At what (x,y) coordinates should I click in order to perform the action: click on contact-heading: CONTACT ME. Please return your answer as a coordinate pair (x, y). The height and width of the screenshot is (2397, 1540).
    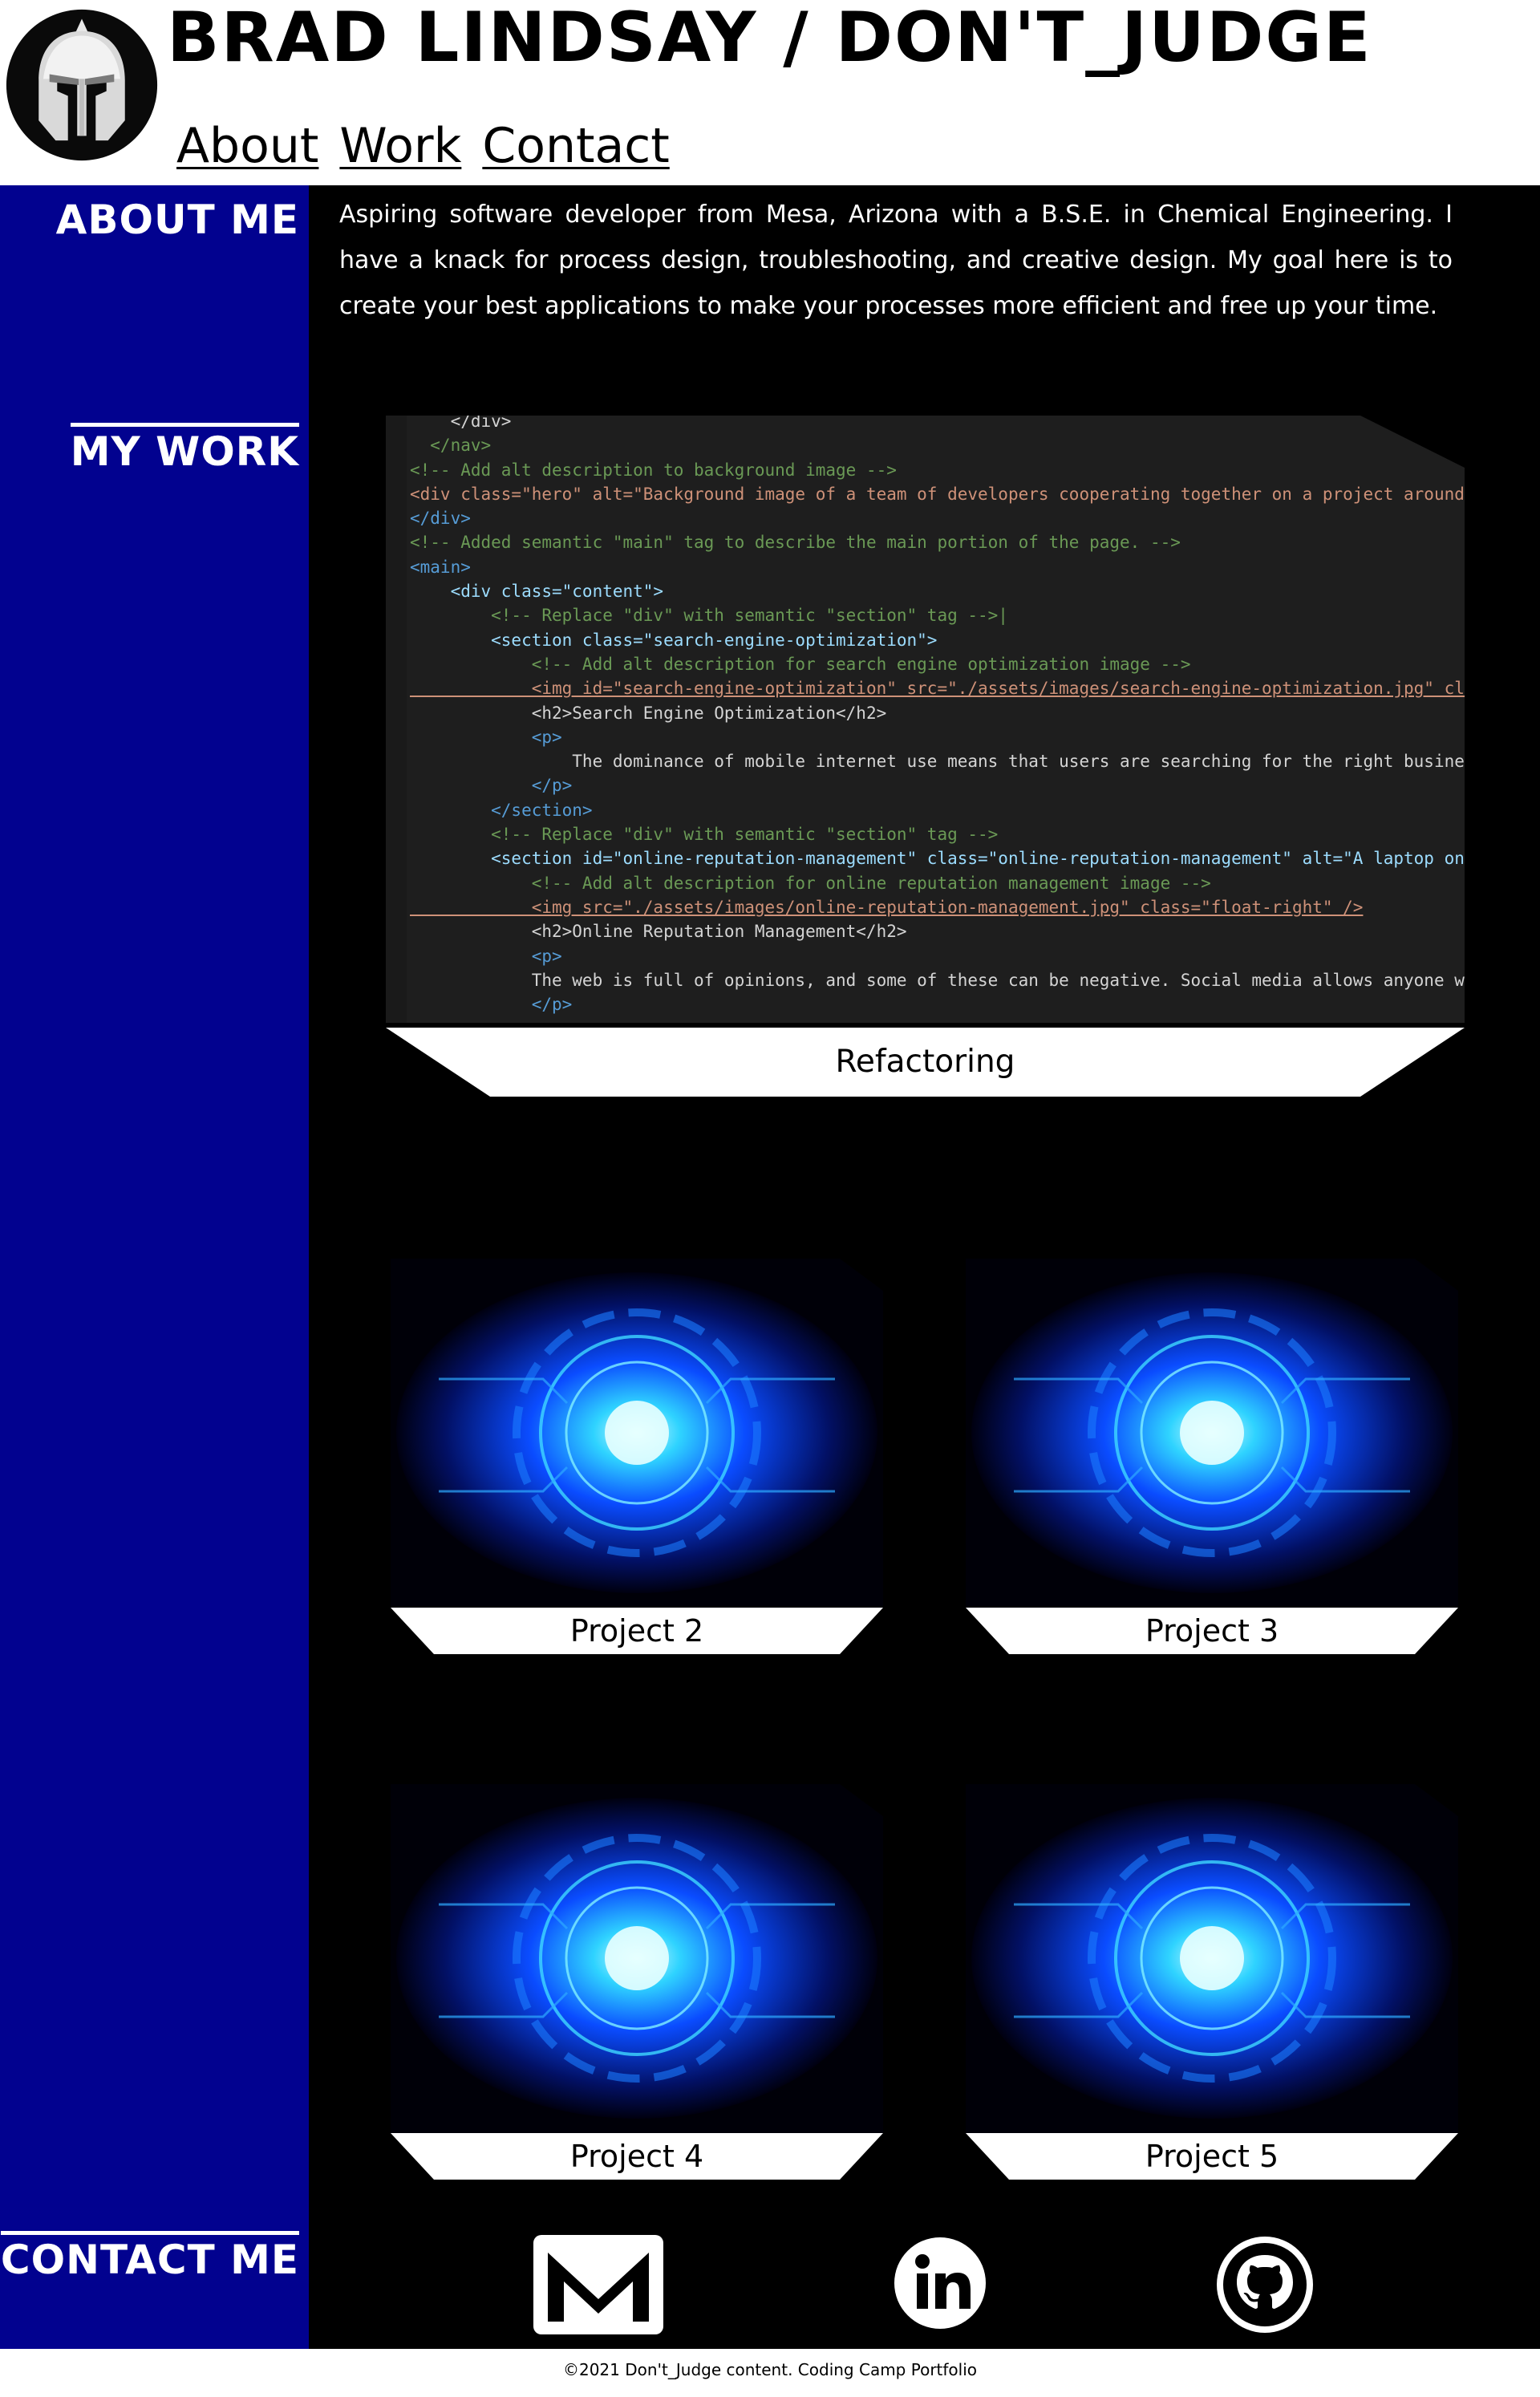
    Looking at the image, I should click on (149, 2257).